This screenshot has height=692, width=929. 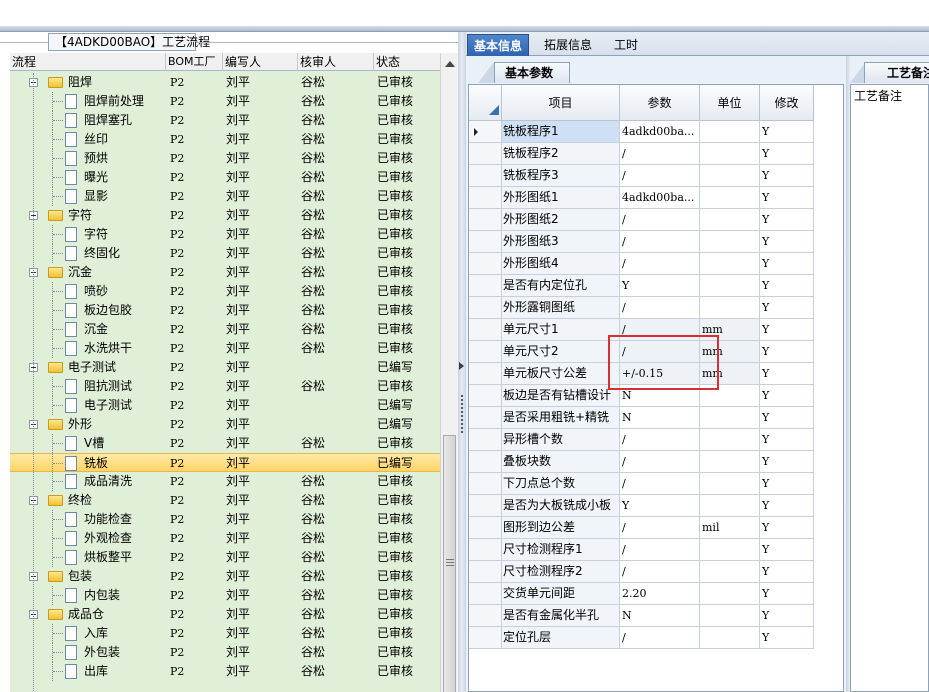 What do you see at coordinates (730, 528) in the screenshot?
I see `param-unit-cell: mil` at bounding box center [730, 528].